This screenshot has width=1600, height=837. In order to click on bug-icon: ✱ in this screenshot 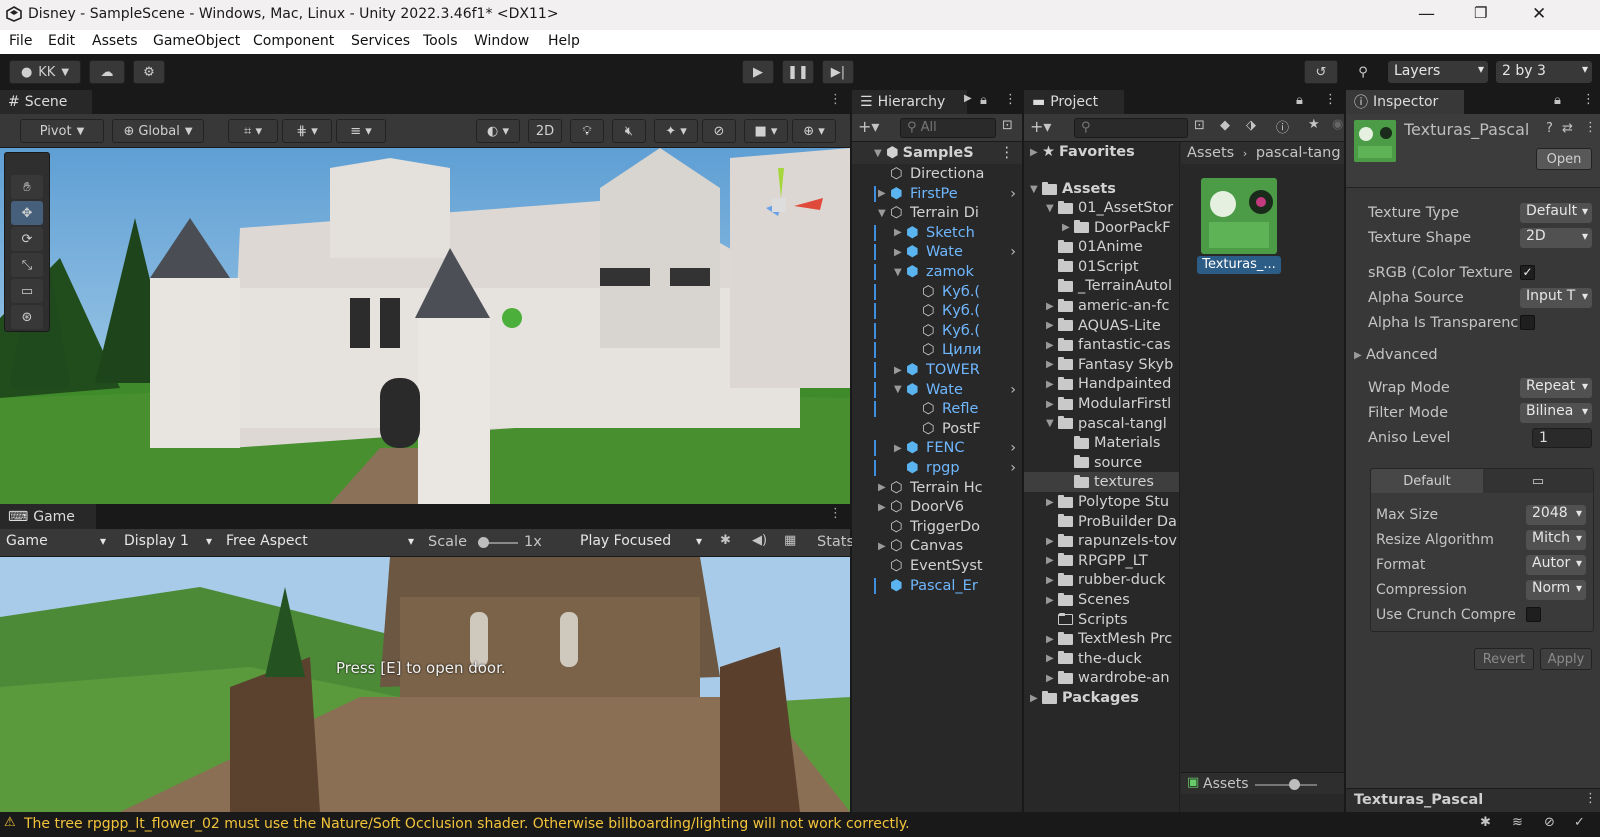, I will do `click(725, 540)`.